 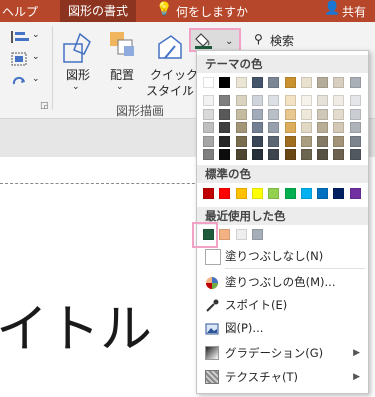 What do you see at coordinates (174, 74) in the screenshot?
I see `quick-style-label-1: クイック` at bounding box center [174, 74].